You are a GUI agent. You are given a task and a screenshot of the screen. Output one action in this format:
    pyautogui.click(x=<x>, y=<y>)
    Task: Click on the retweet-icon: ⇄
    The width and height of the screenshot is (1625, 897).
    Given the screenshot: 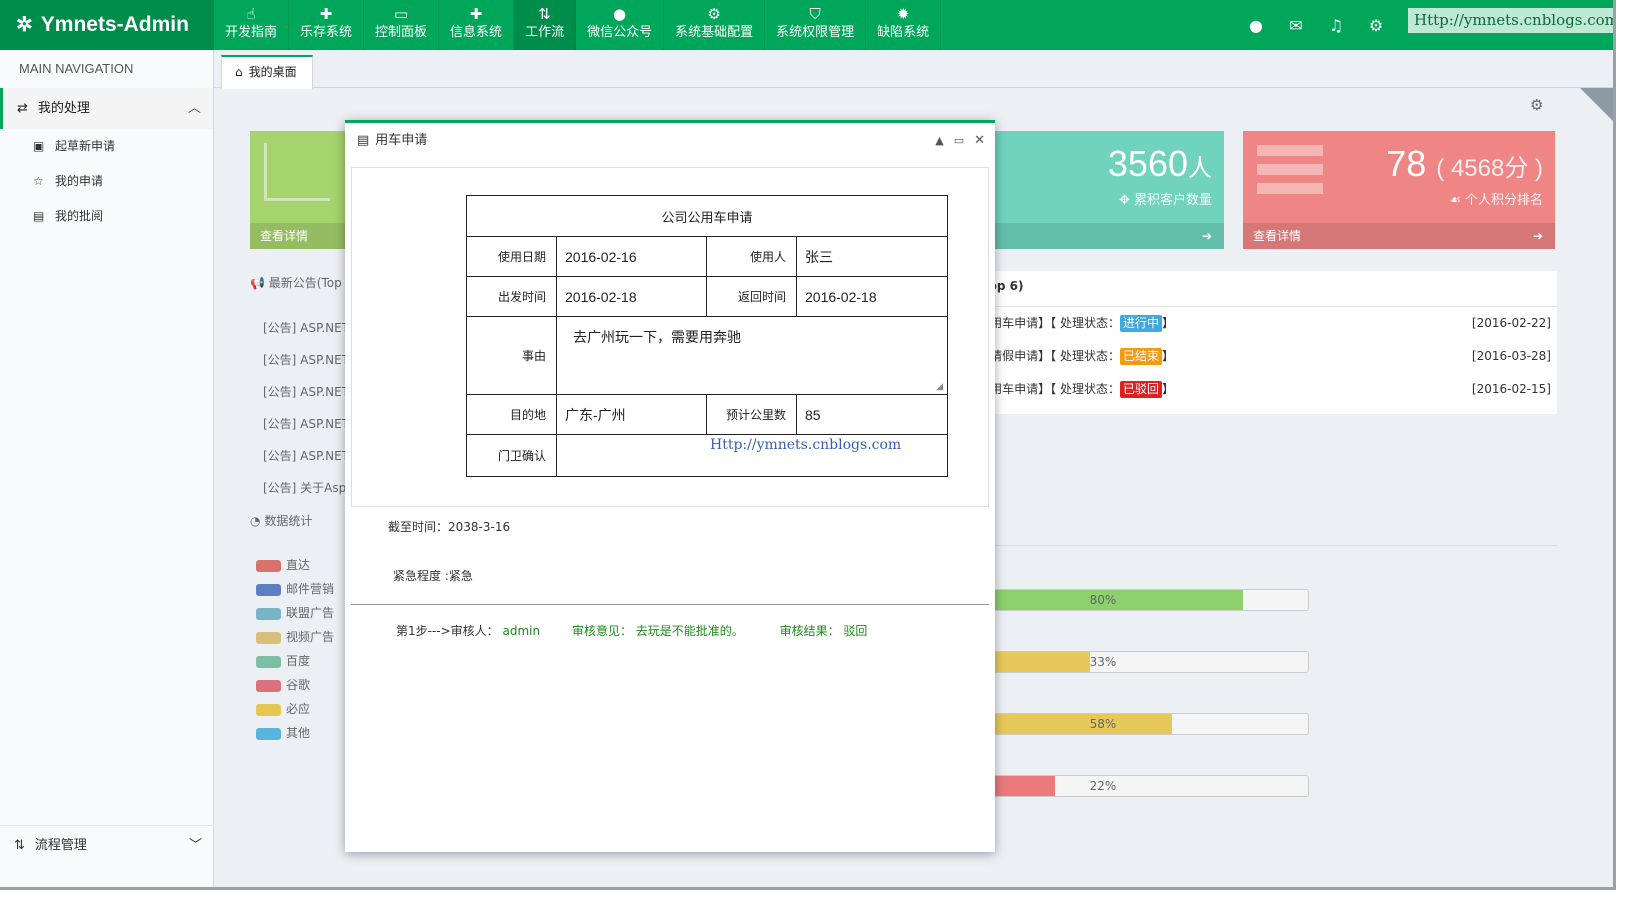 What is the action you would take?
    pyautogui.click(x=22, y=108)
    